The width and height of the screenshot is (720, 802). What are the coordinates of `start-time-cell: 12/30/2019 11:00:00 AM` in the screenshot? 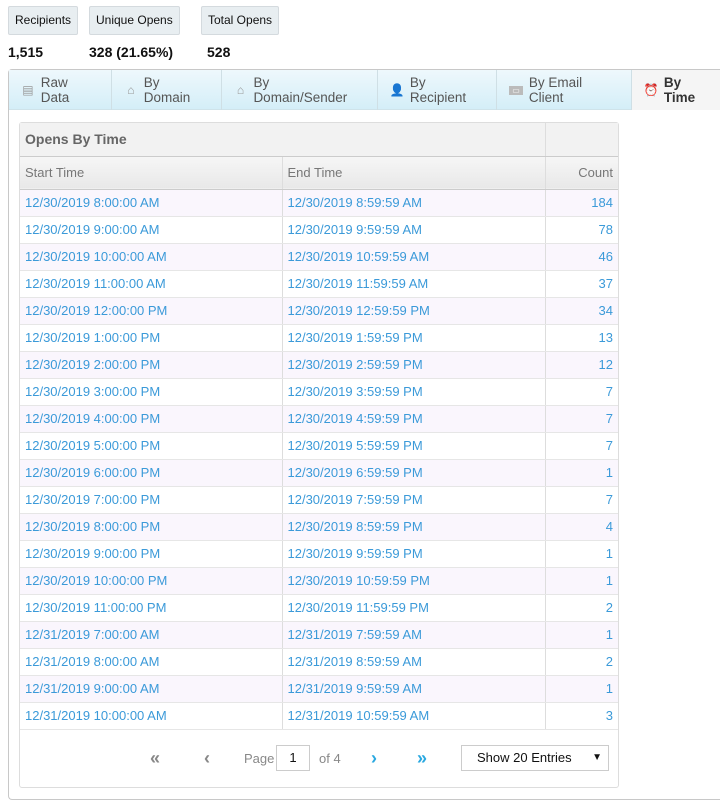 It's located at (151, 284).